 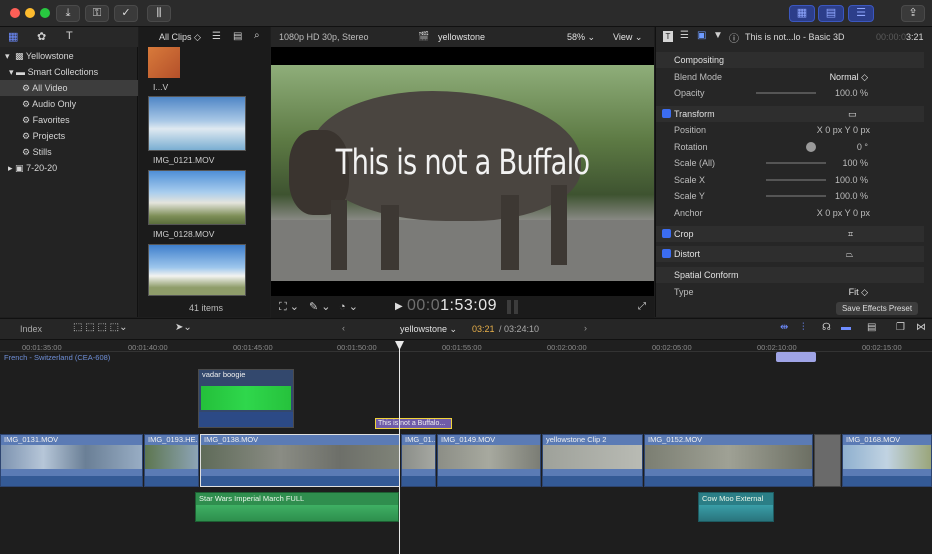 I want to click on caption-clip, so click(x=796, y=357).